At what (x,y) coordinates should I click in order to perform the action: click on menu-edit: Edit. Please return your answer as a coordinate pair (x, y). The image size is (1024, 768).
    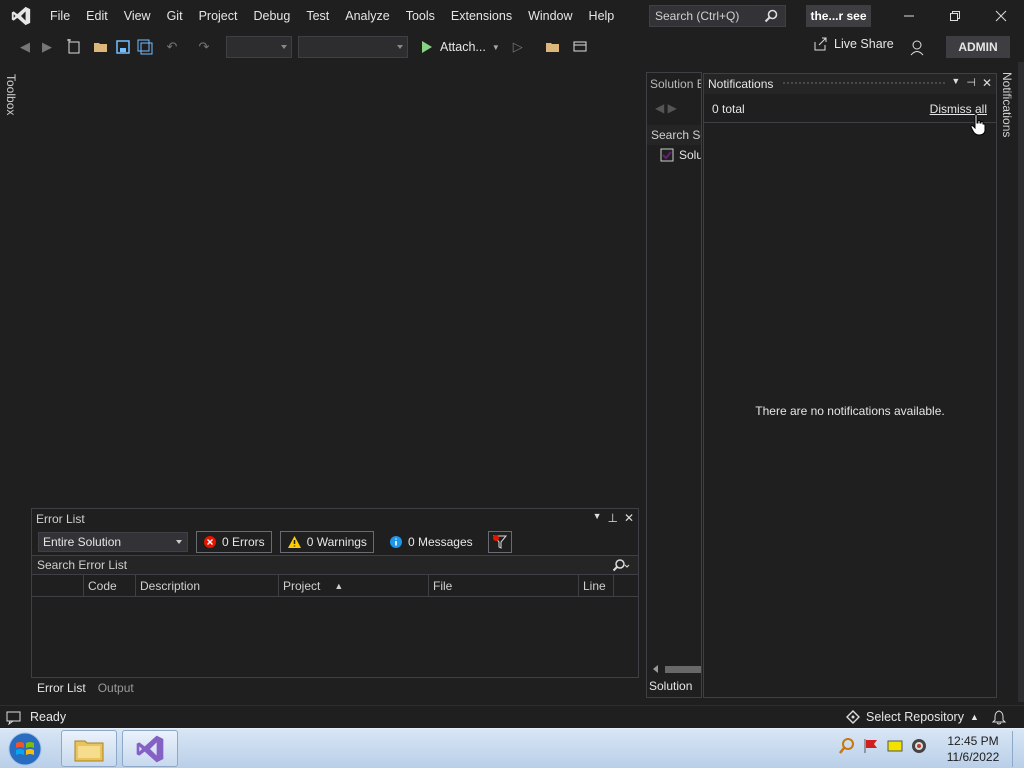
    Looking at the image, I should click on (97, 16).